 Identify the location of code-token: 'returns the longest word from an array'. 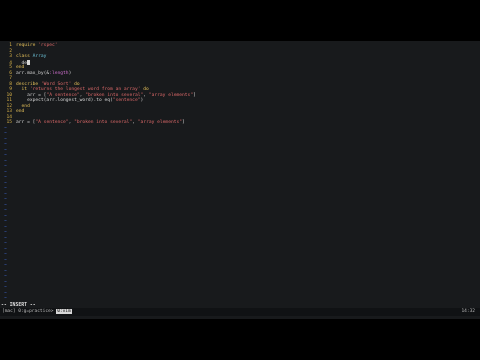
(85, 89).